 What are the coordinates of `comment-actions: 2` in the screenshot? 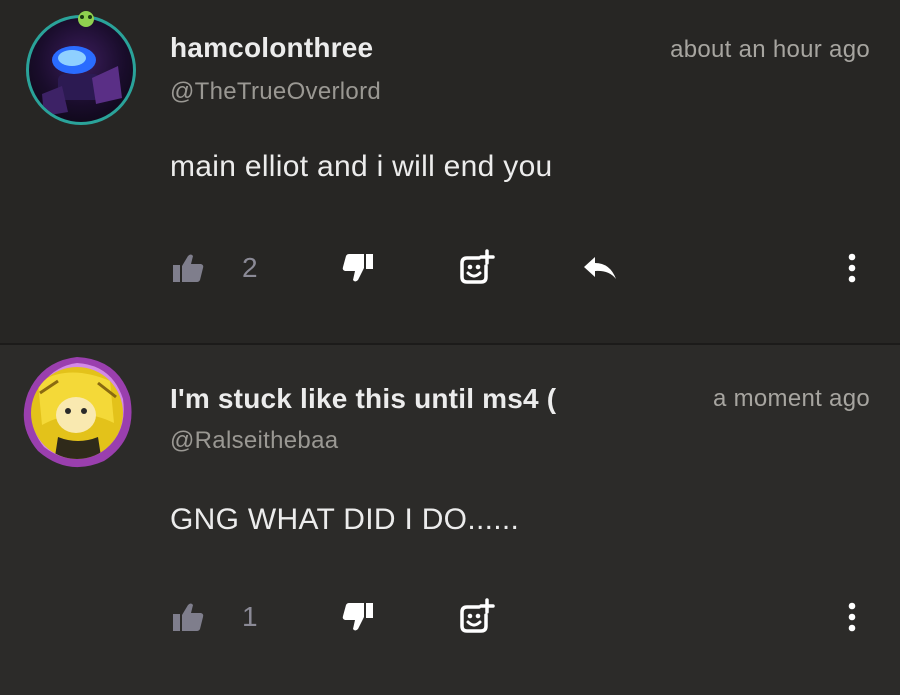 It's located at (450, 268).